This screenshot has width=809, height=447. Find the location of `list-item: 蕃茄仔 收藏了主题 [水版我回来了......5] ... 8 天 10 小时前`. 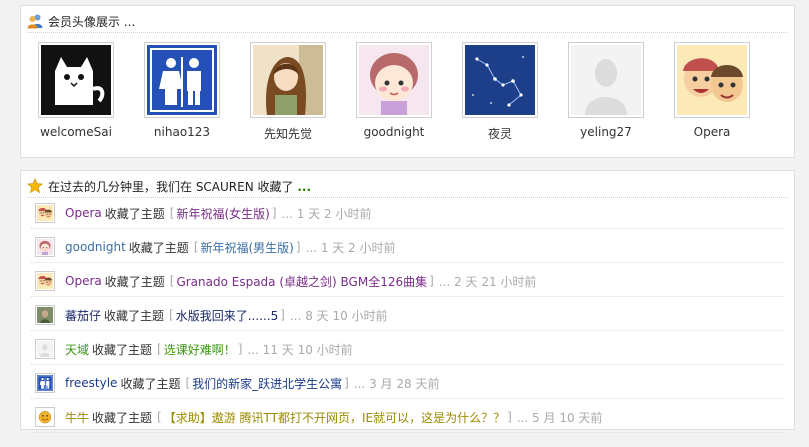

list-item: 蕃茄仔 收藏了主题 [水版我回来了......5] ... 8 天 10 小时前 is located at coordinates (407, 315).